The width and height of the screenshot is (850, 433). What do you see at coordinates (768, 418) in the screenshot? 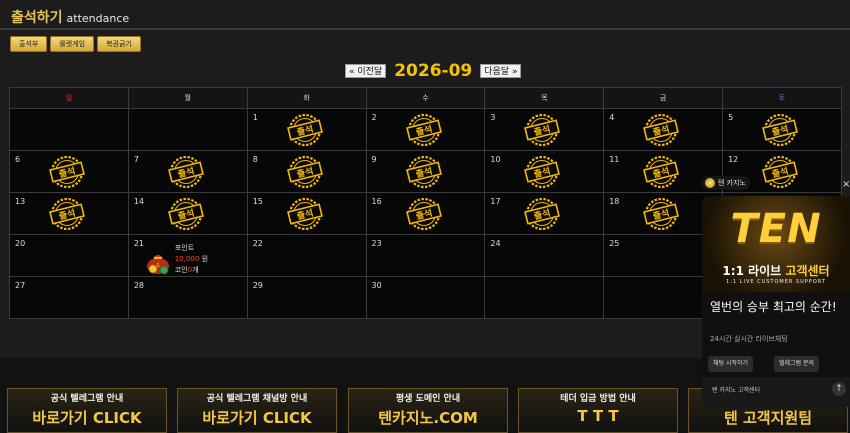
I see `banner-cta: 텐 고객지원팀` at bounding box center [768, 418].